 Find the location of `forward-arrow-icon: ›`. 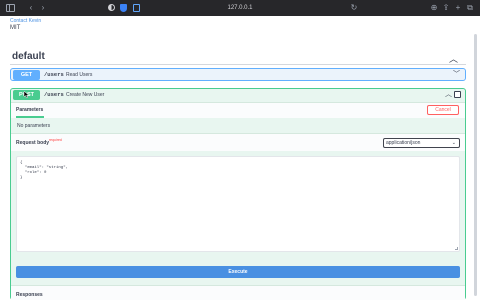

forward-arrow-icon: › is located at coordinates (43, 8).